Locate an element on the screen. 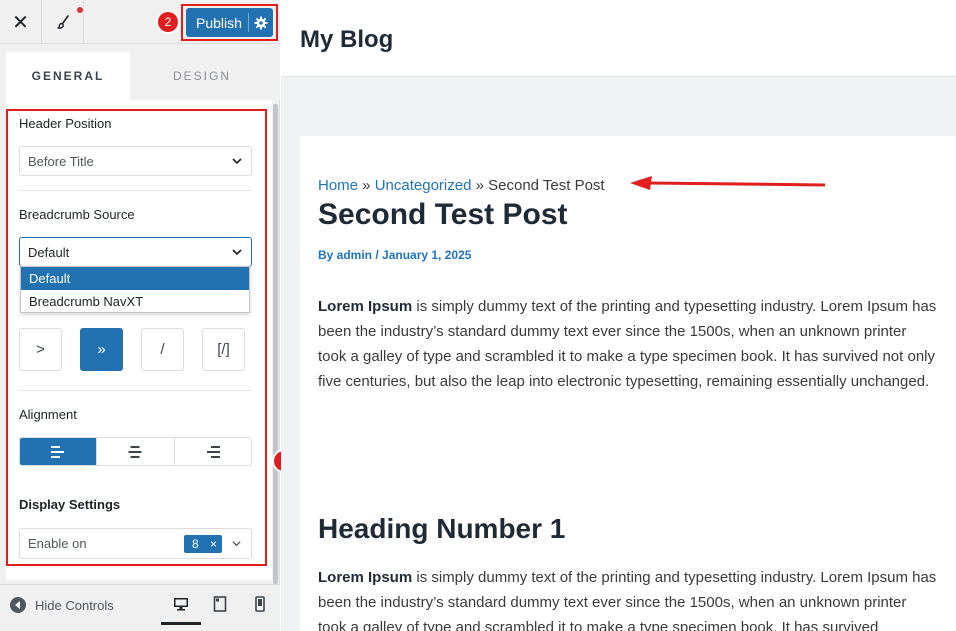  chip-count: 8 is located at coordinates (195, 544).